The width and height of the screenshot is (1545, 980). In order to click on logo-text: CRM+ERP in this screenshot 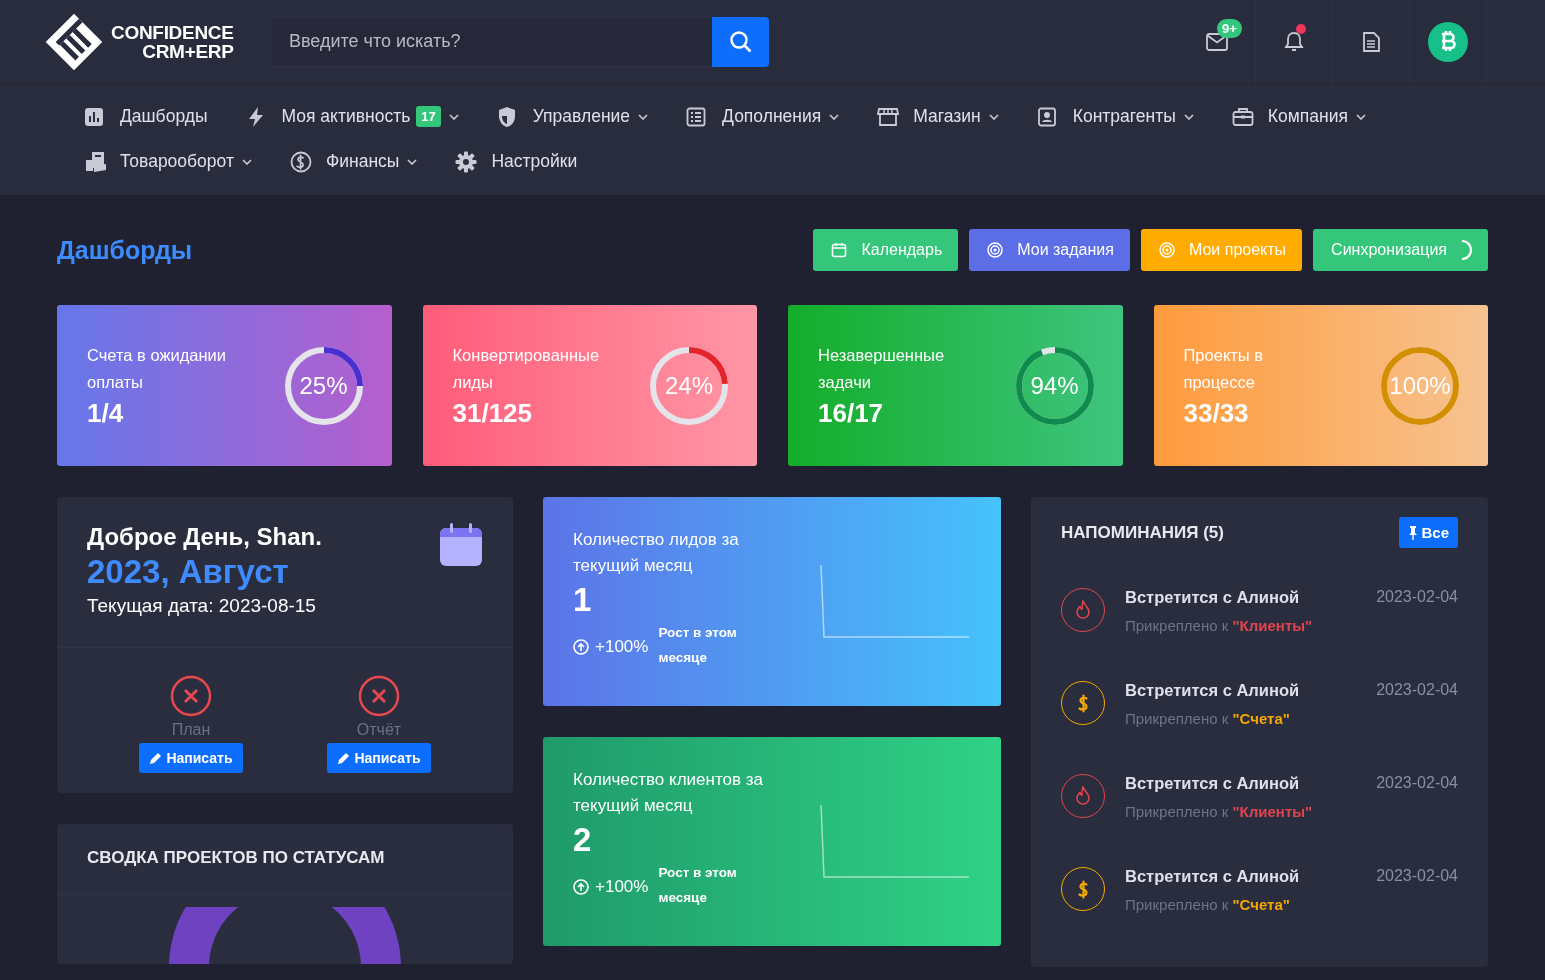, I will do `click(188, 51)`.